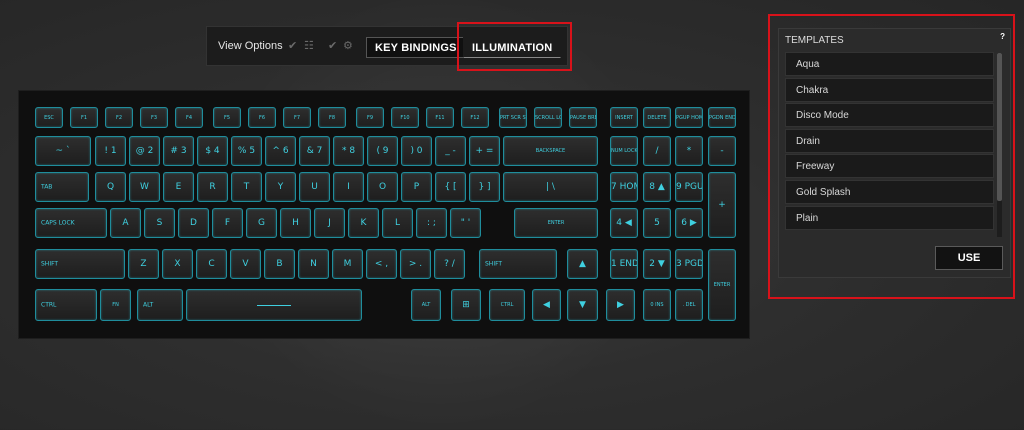 The height and width of the screenshot is (430, 1024). I want to click on key-insert: INSERT, so click(624, 117).